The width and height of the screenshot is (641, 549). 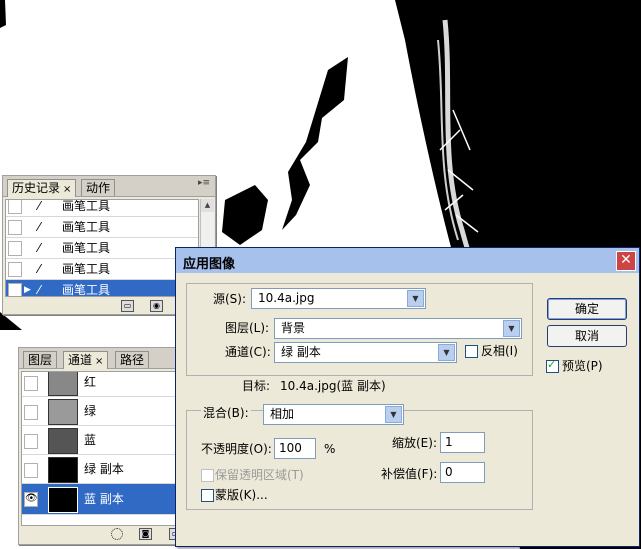 What do you see at coordinates (104, 469) in the screenshot?
I see `channel-label: 绿 副本` at bounding box center [104, 469].